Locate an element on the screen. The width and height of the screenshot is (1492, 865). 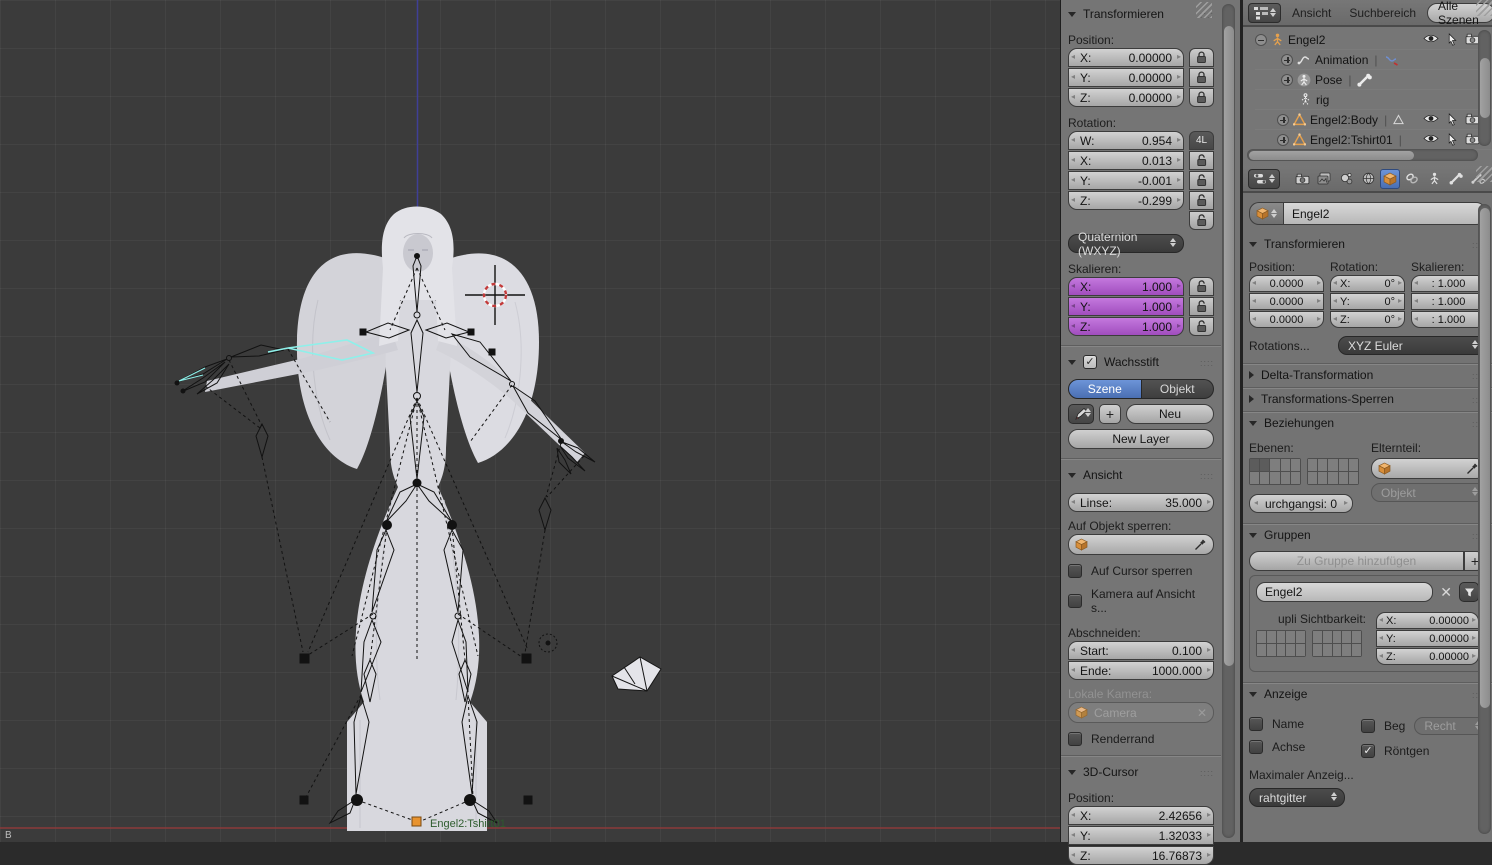
cursor-x-field: X:2.42656 is located at coordinates (1141, 815).